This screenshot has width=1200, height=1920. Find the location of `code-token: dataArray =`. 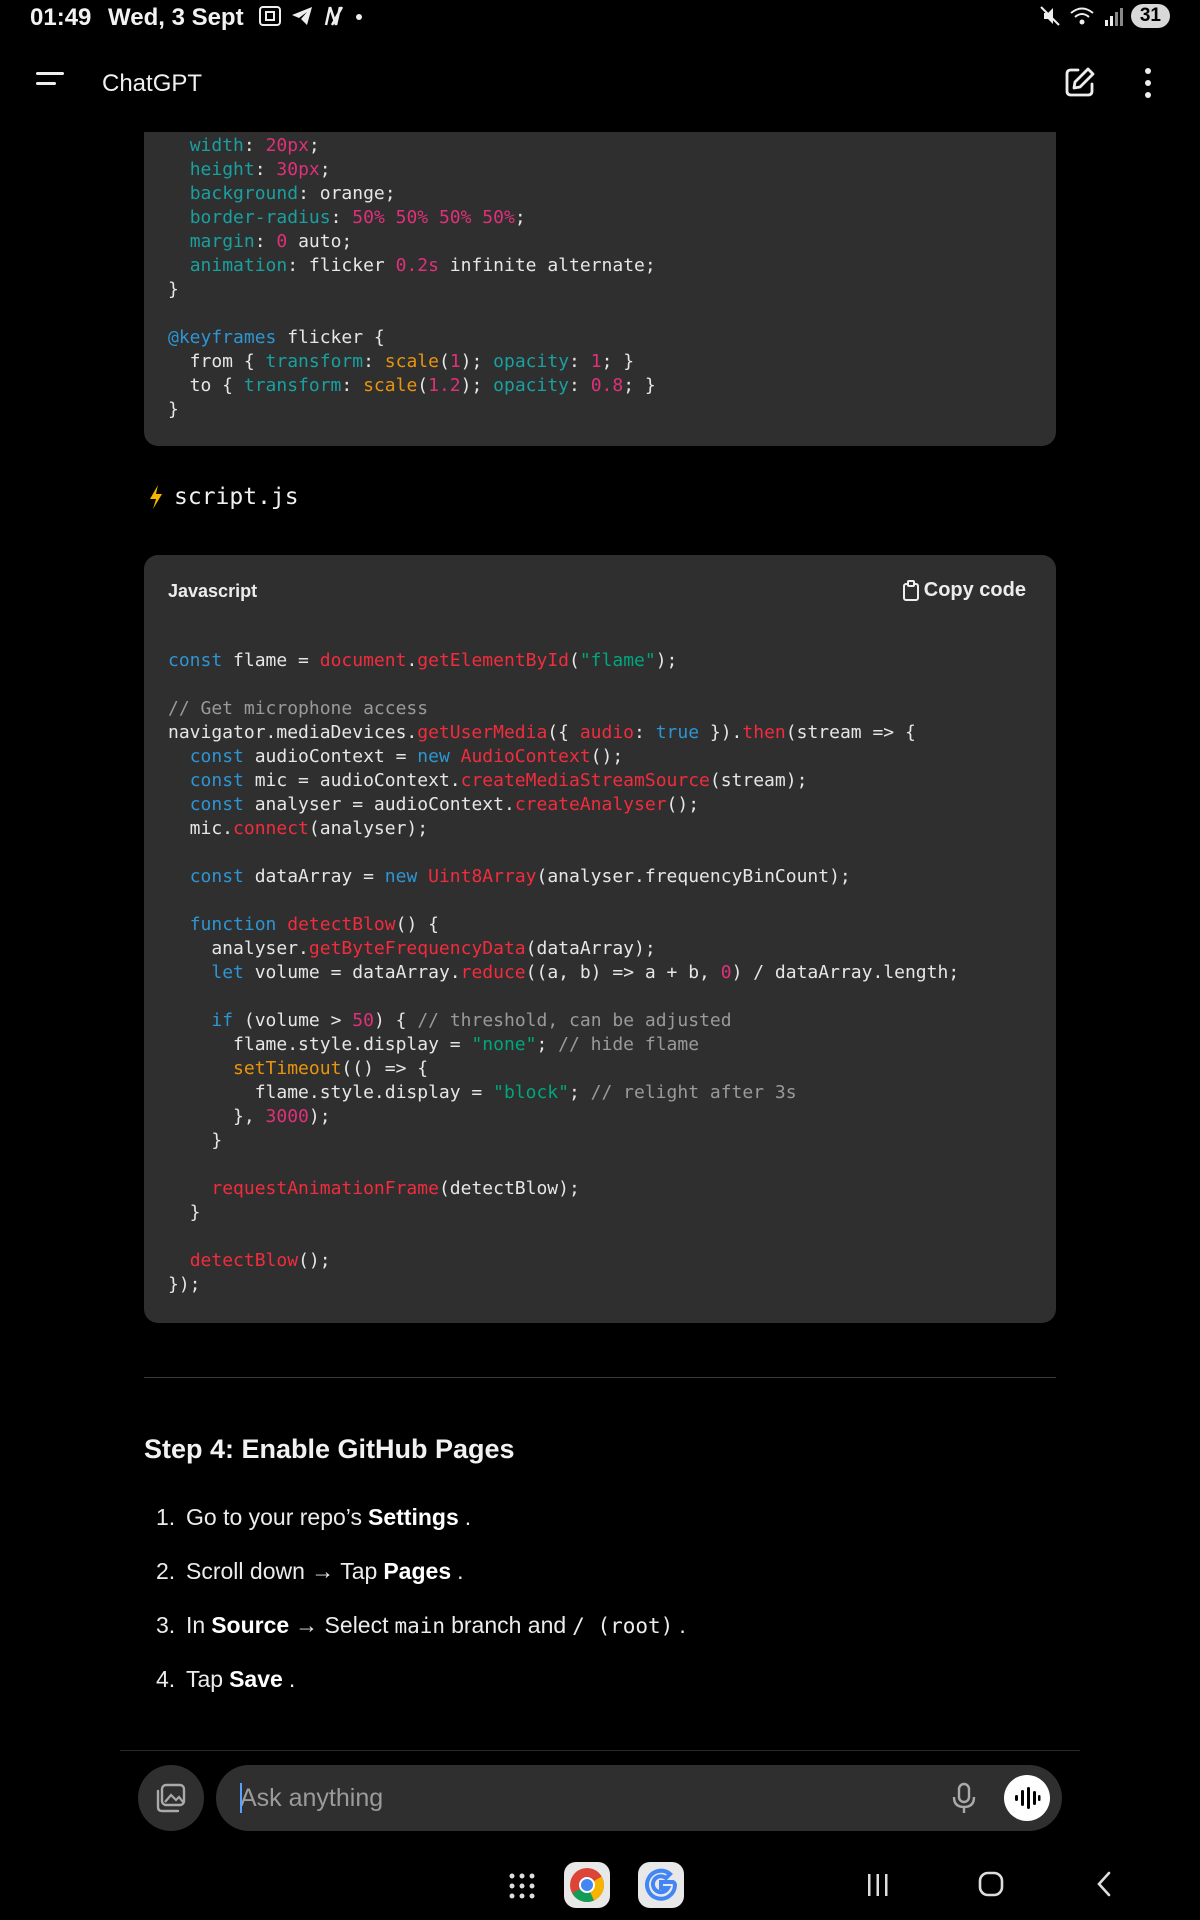

code-token: dataArray = is located at coordinates (314, 876).